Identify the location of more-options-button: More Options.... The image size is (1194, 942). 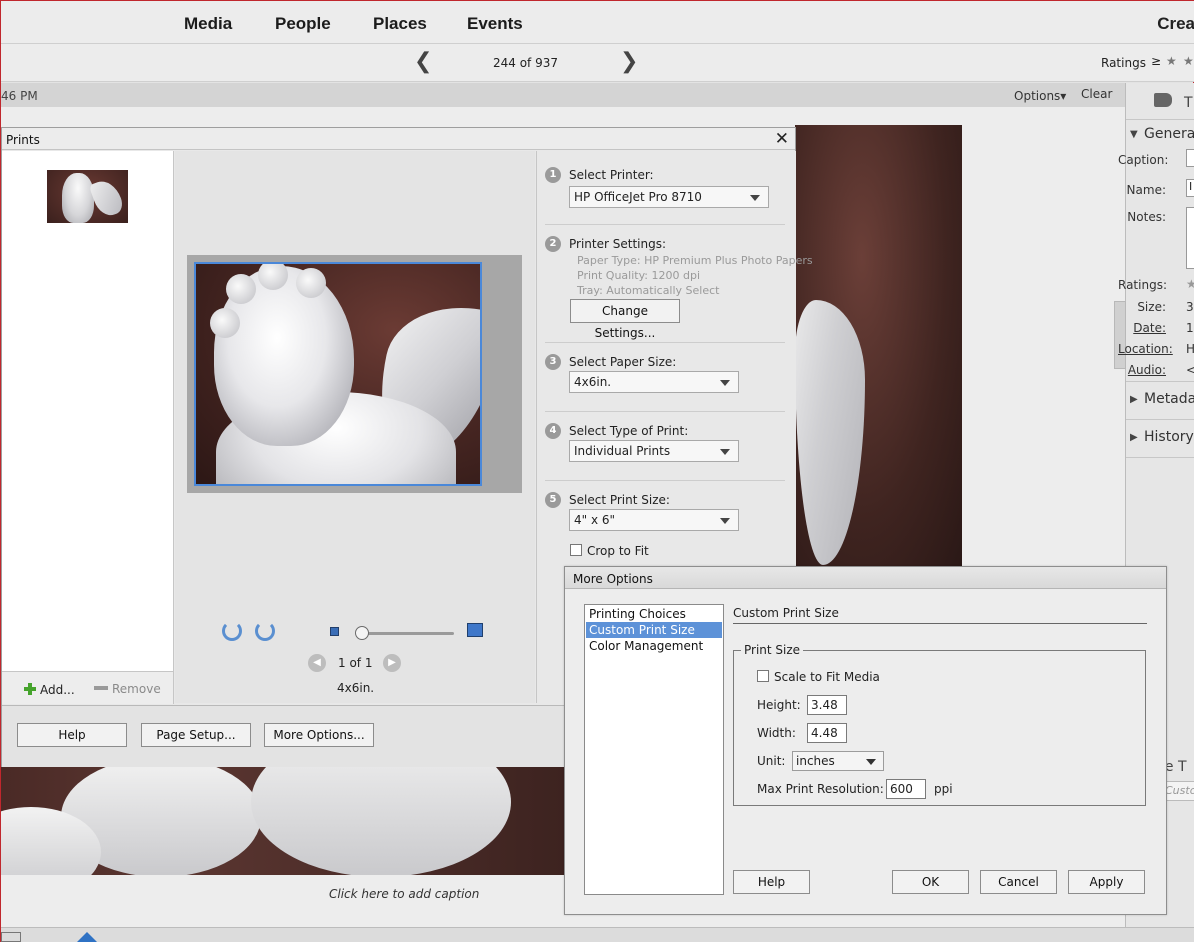
(319, 735).